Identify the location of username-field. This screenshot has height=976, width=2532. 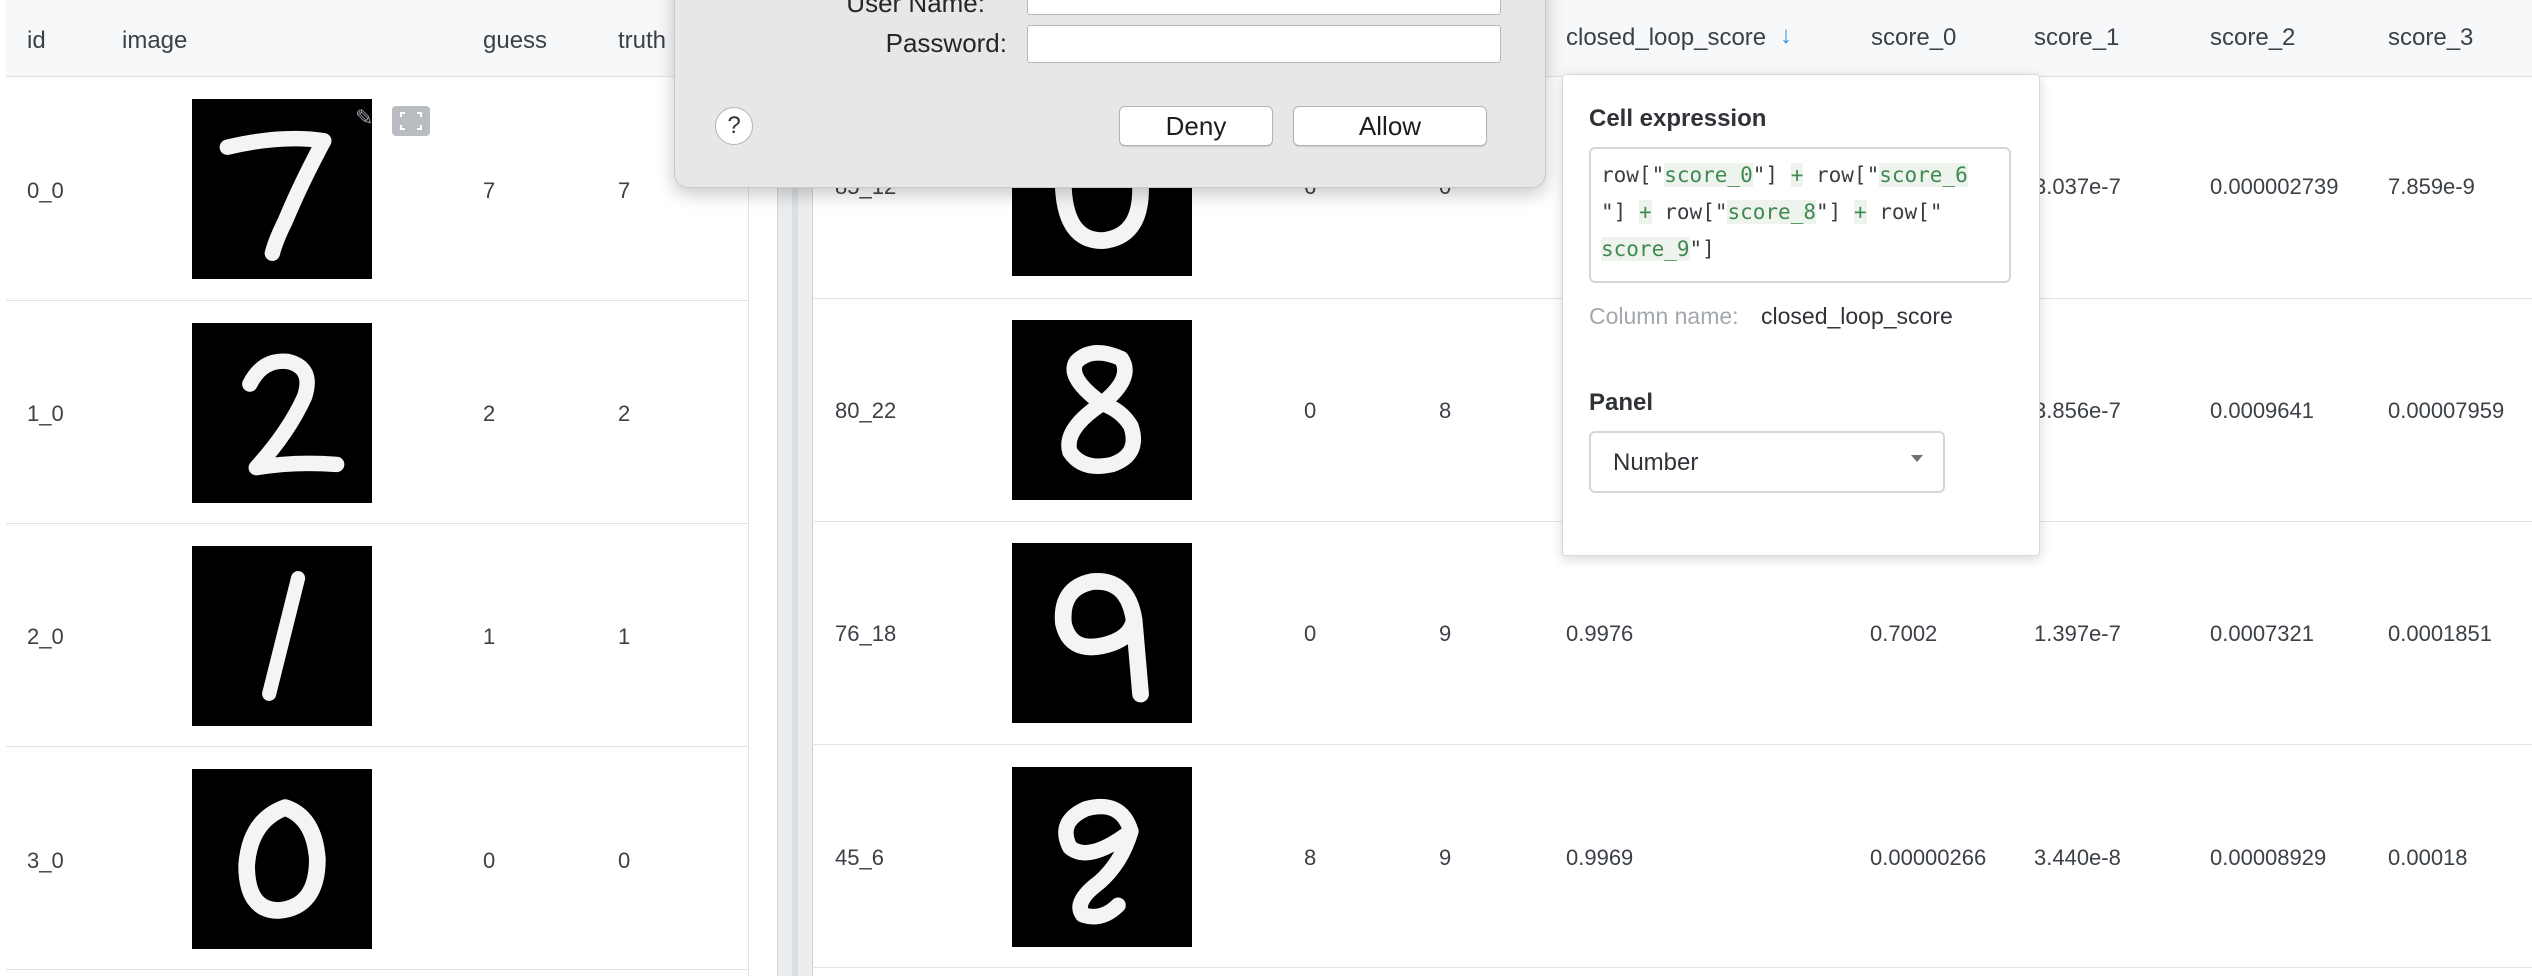
(1264, 7).